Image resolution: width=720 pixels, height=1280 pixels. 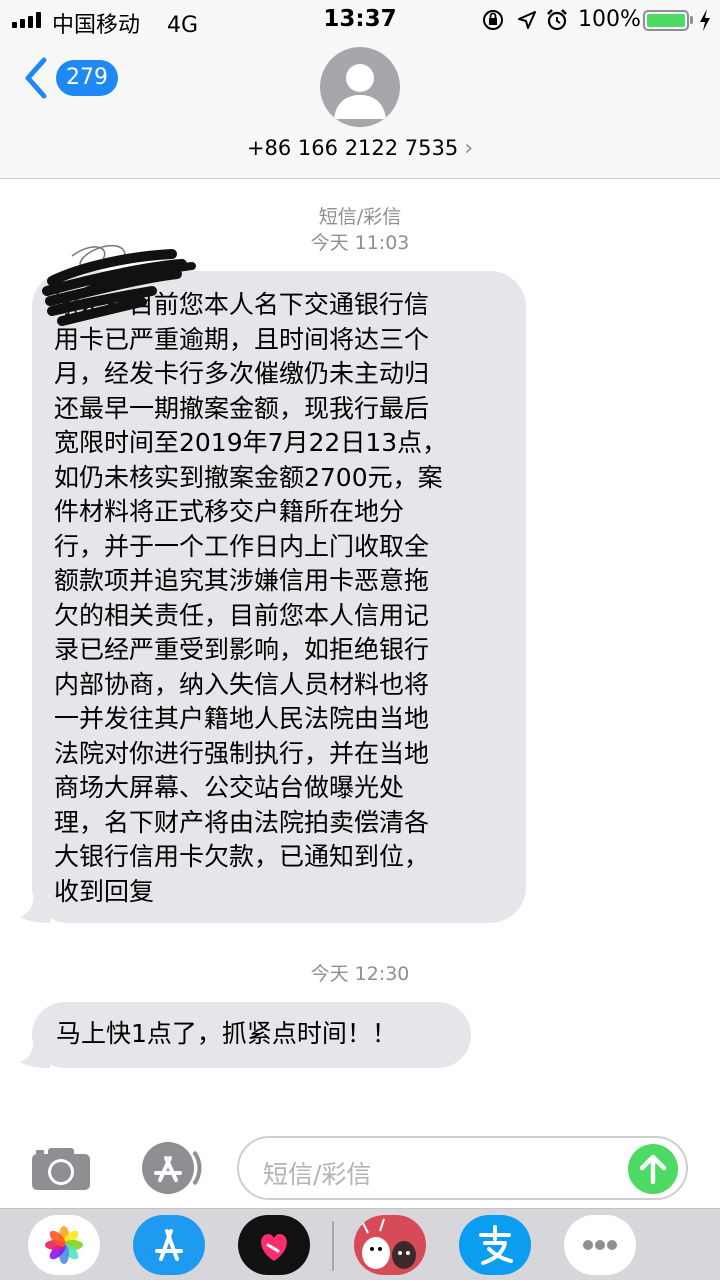 I want to click on message-line: 大银行信用卡欠款，已通知到位，, so click(x=242, y=856).